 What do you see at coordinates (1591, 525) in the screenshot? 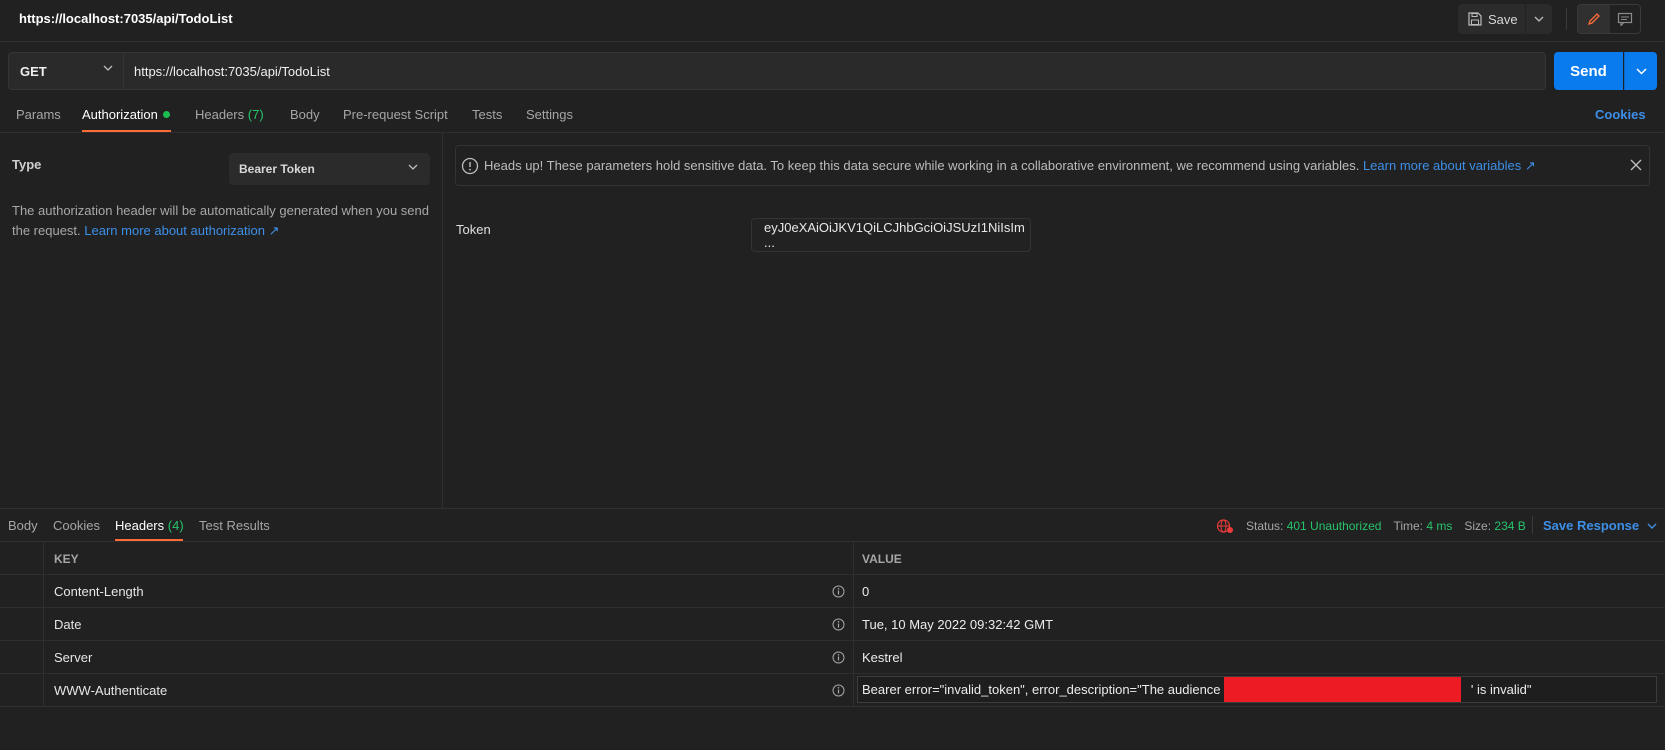
I see `save-response-label: Save Response` at bounding box center [1591, 525].